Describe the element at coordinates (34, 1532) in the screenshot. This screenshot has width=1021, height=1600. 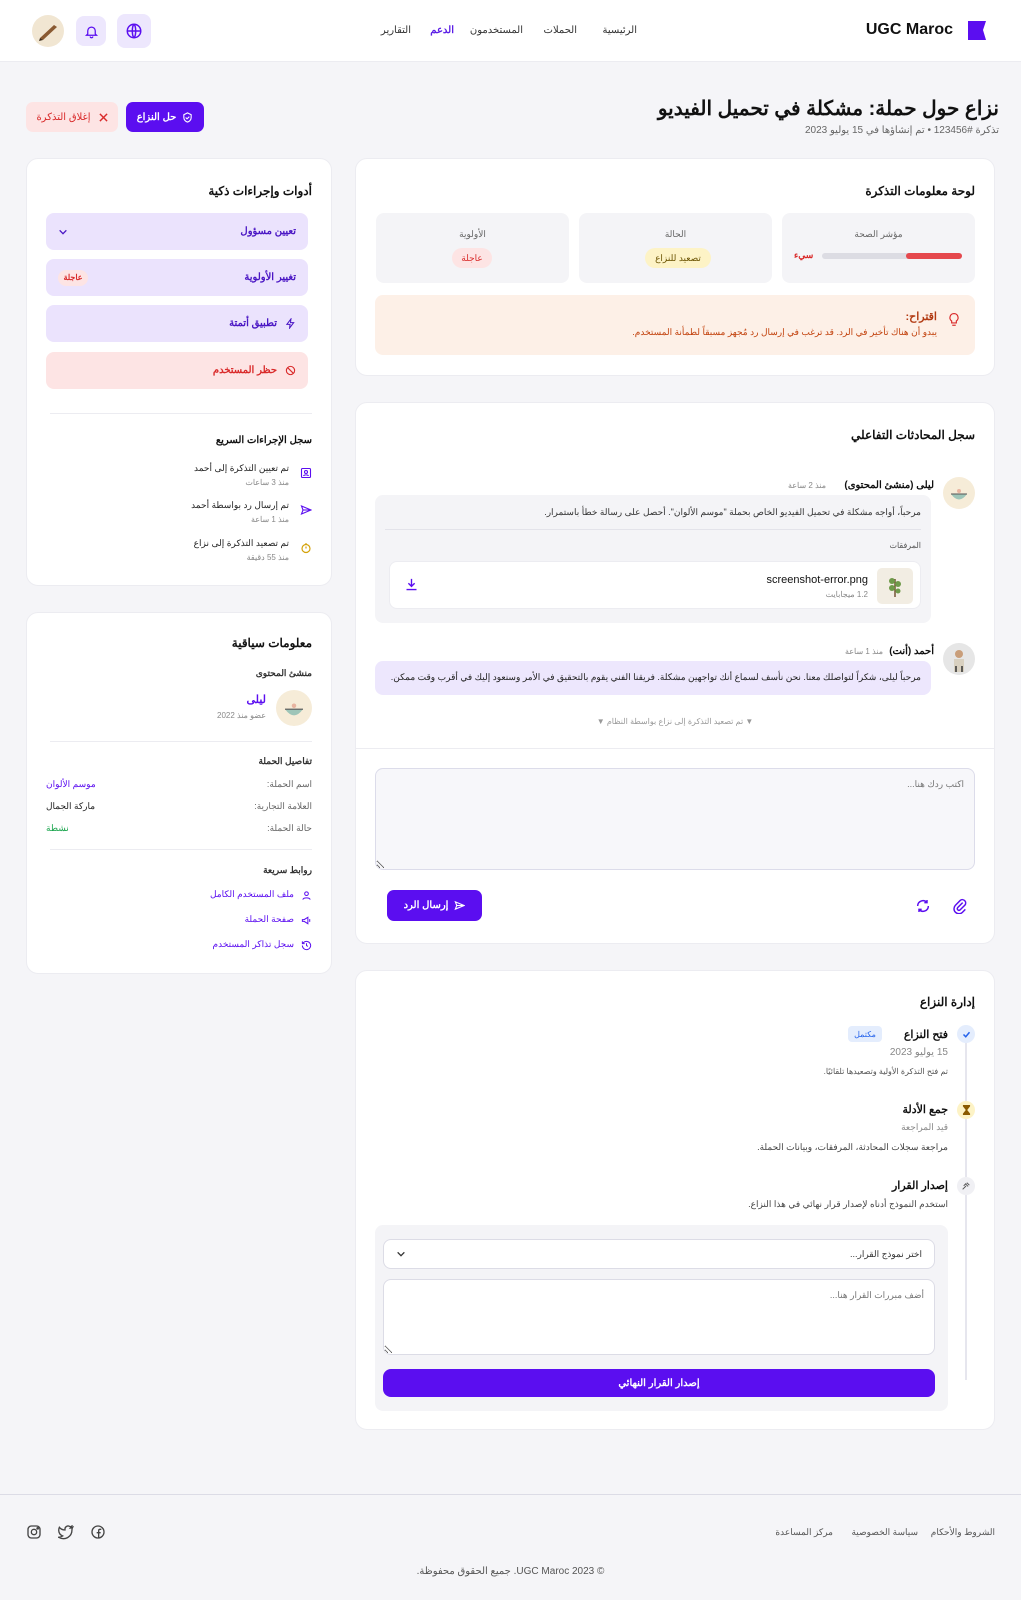
I see `instagram-icon` at that location.